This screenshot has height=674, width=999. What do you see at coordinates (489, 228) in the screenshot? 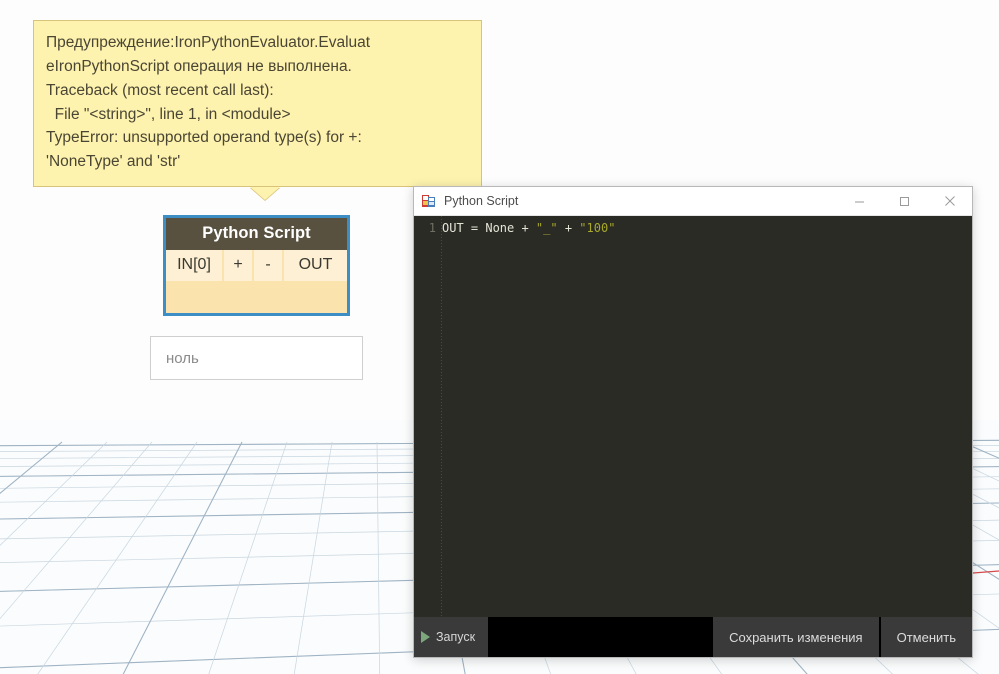
I see `code-token: OUT = None +` at bounding box center [489, 228].